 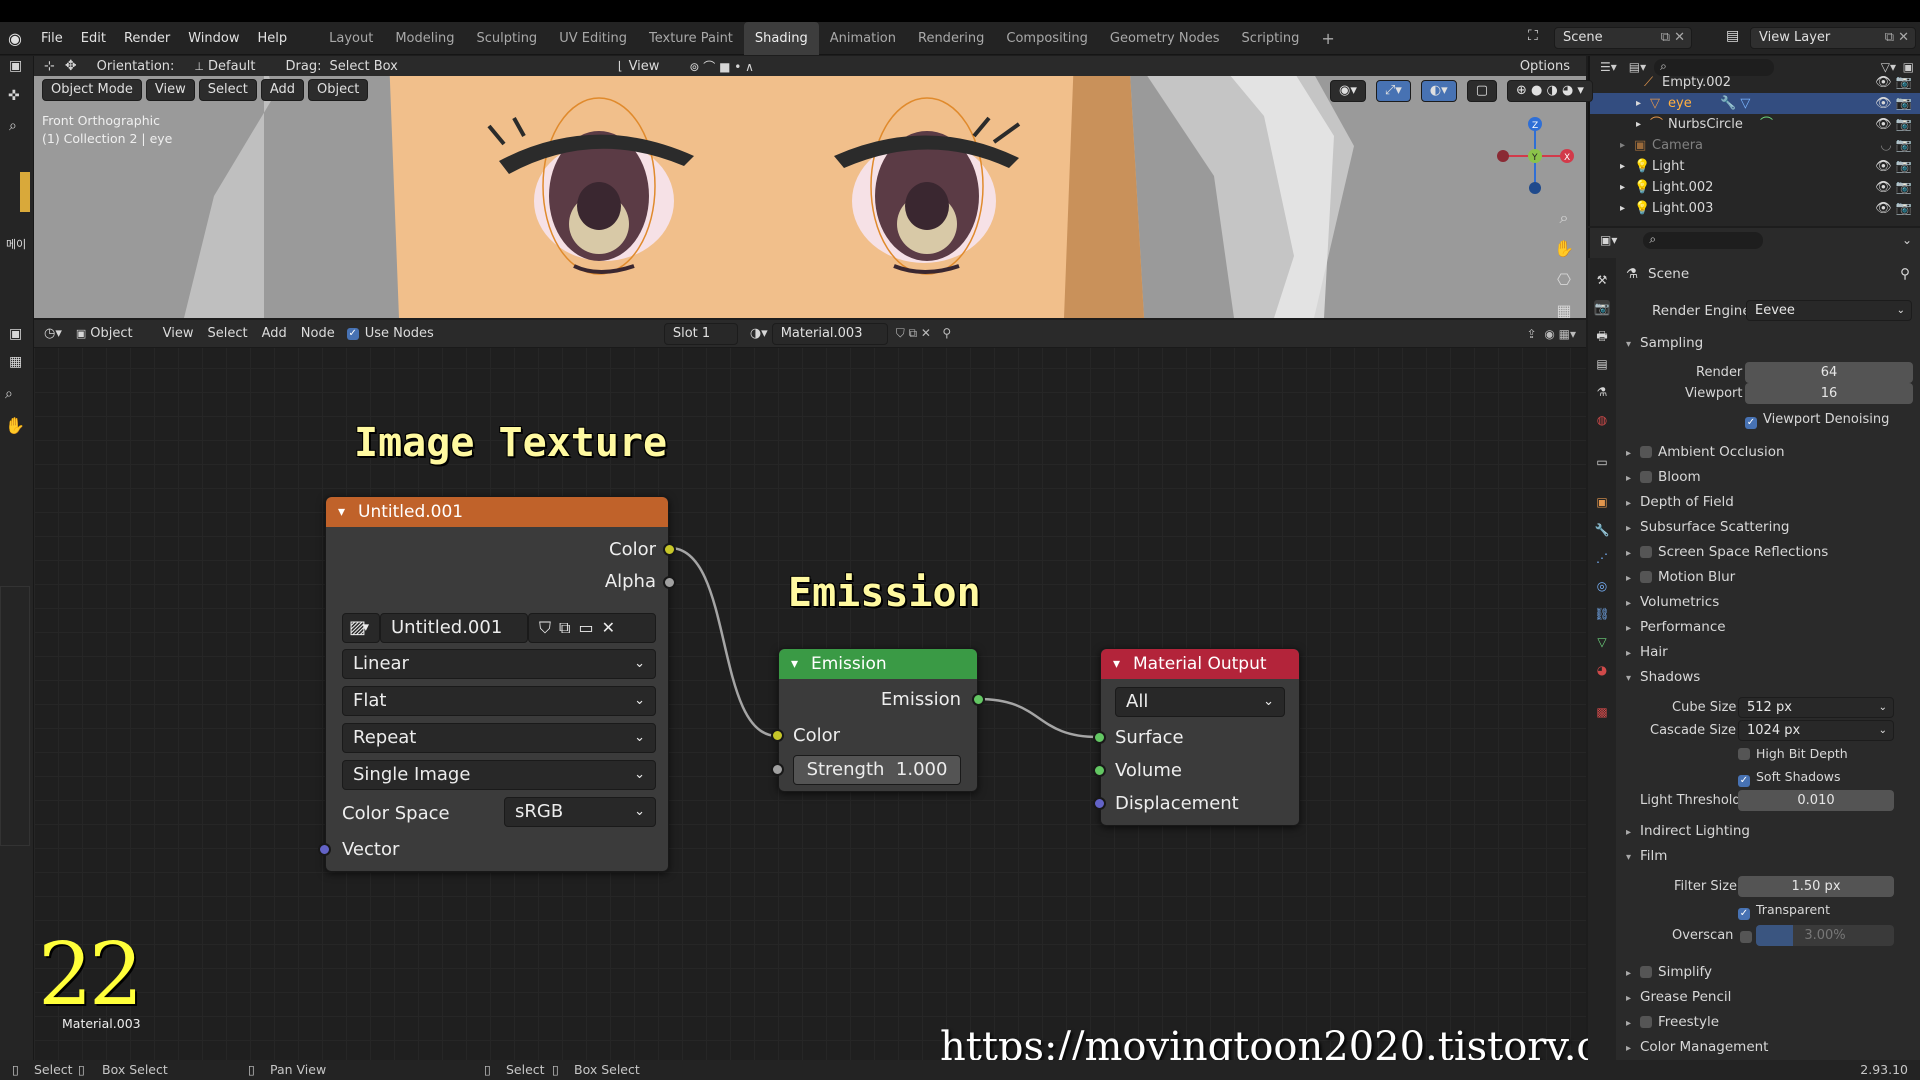 I want to click on scene-tab-icon: ⚗, so click(x=1602, y=392).